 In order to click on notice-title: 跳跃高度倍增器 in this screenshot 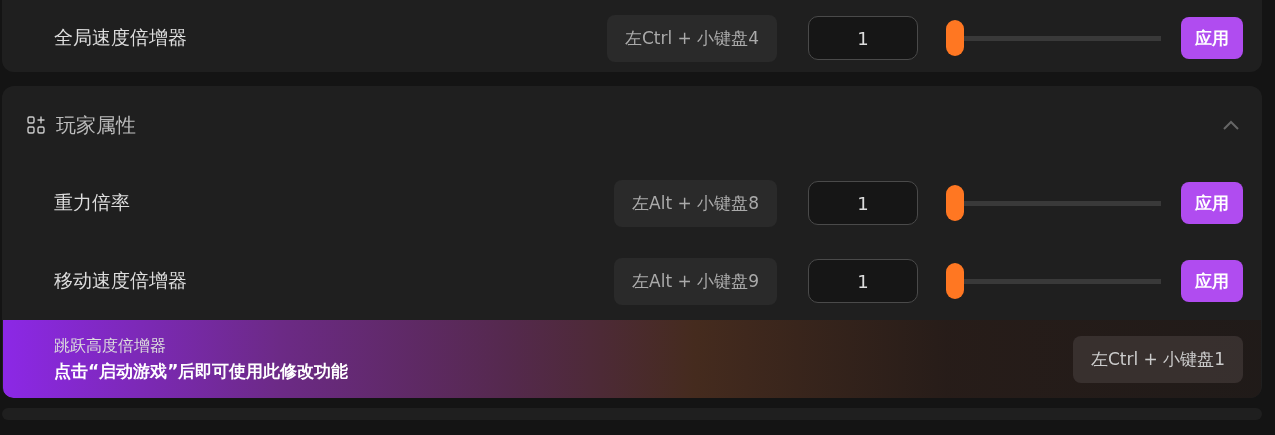, I will do `click(110, 346)`.